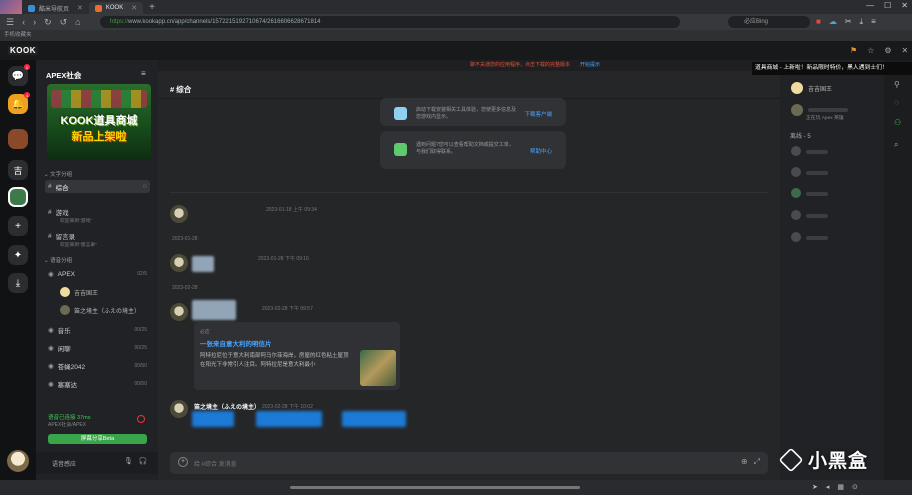  What do you see at coordinates (183, 462) in the screenshot?
I see `add-attachment-icon: +` at bounding box center [183, 462].